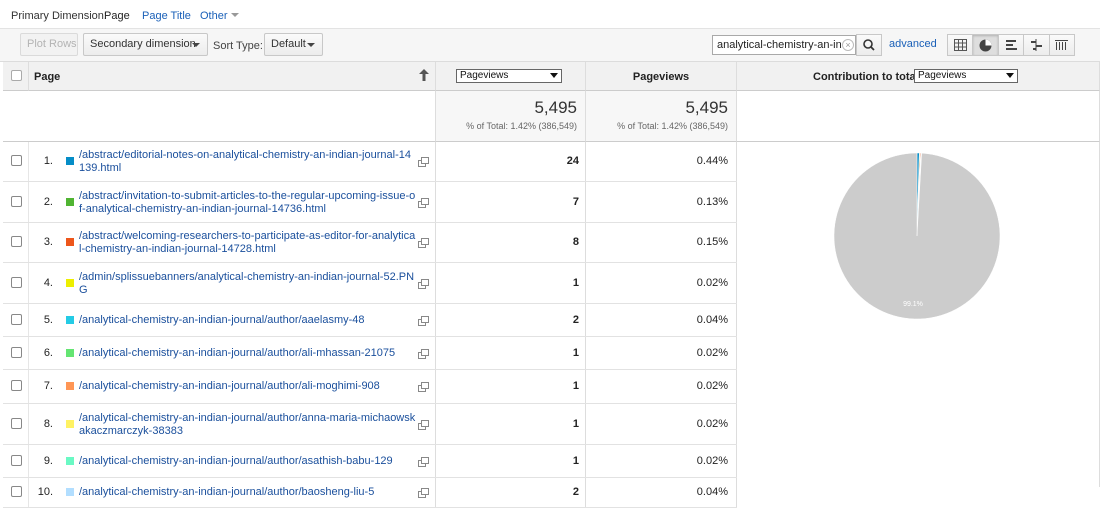 This screenshot has height=508, width=1100. I want to click on pageviews-value: 8, so click(575, 242).